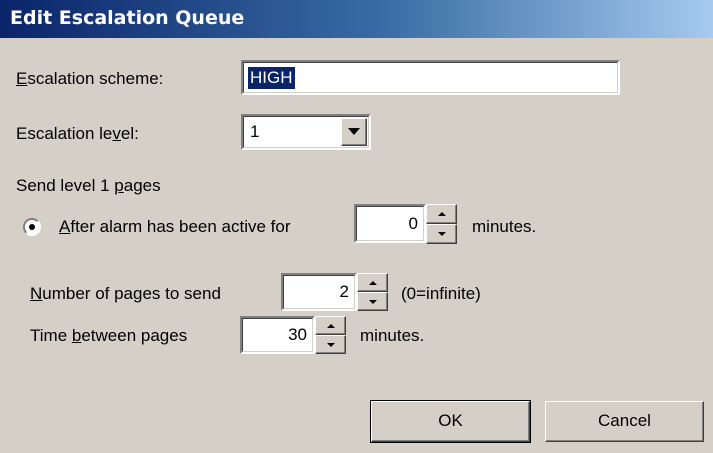 The image size is (713, 453). I want to click on after-alarm-spin-up, so click(441, 214).